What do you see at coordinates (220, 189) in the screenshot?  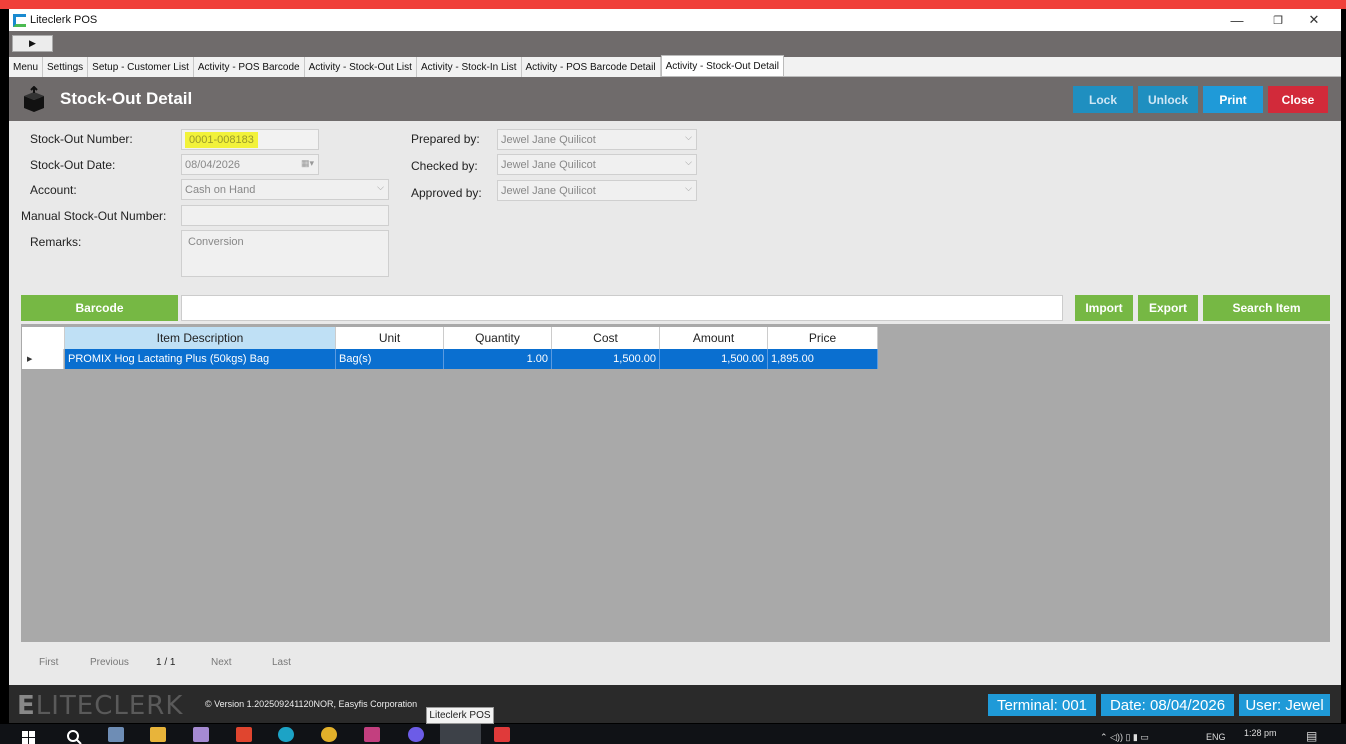 I see `account-value: Cash on Hand` at bounding box center [220, 189].